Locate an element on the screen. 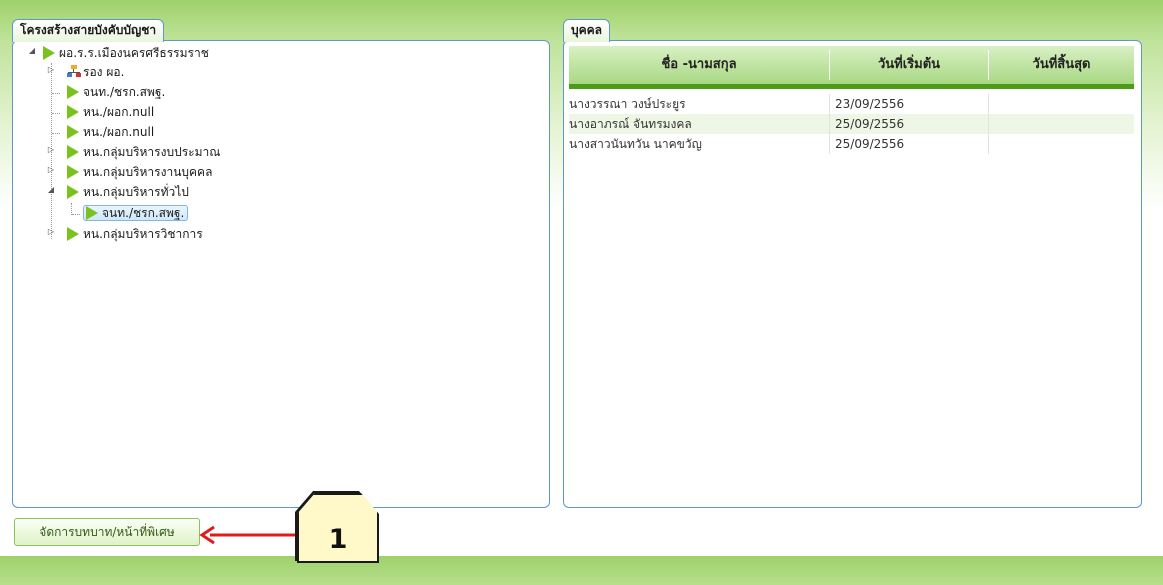 The image size is (1163, 585). table-row: นางสาวนันทวัน นาคขวัญ 25/09/2556 is located at coordinates (851, 144).